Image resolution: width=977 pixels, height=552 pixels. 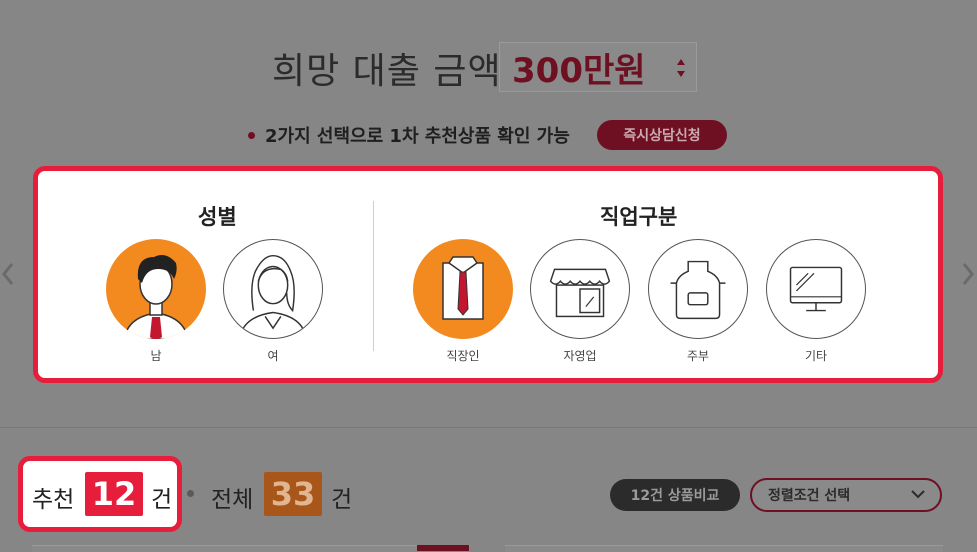 I want to click on job-option-homemaker, so click(x=698, y=289).